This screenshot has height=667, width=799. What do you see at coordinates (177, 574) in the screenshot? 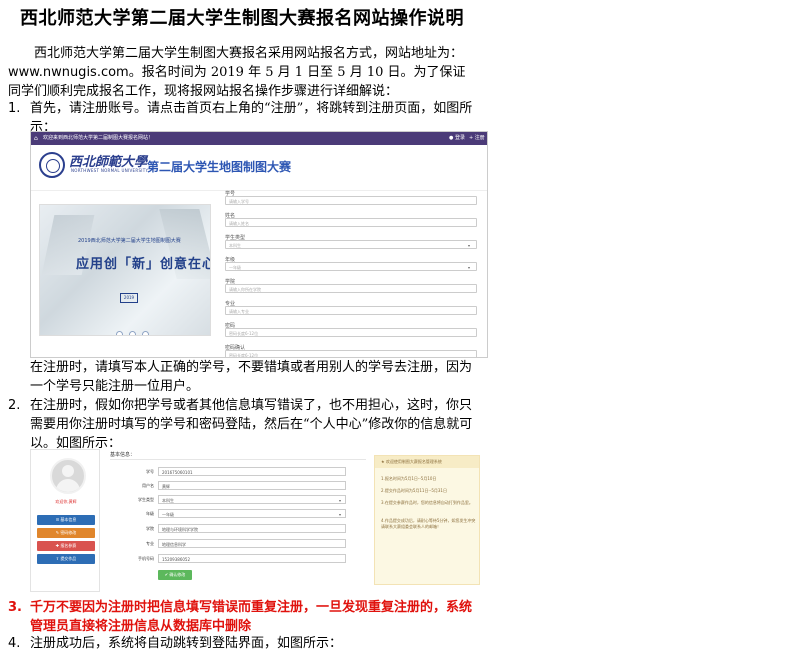
I see `confirm-label: 确认修改` at bounding box center [177, 574].